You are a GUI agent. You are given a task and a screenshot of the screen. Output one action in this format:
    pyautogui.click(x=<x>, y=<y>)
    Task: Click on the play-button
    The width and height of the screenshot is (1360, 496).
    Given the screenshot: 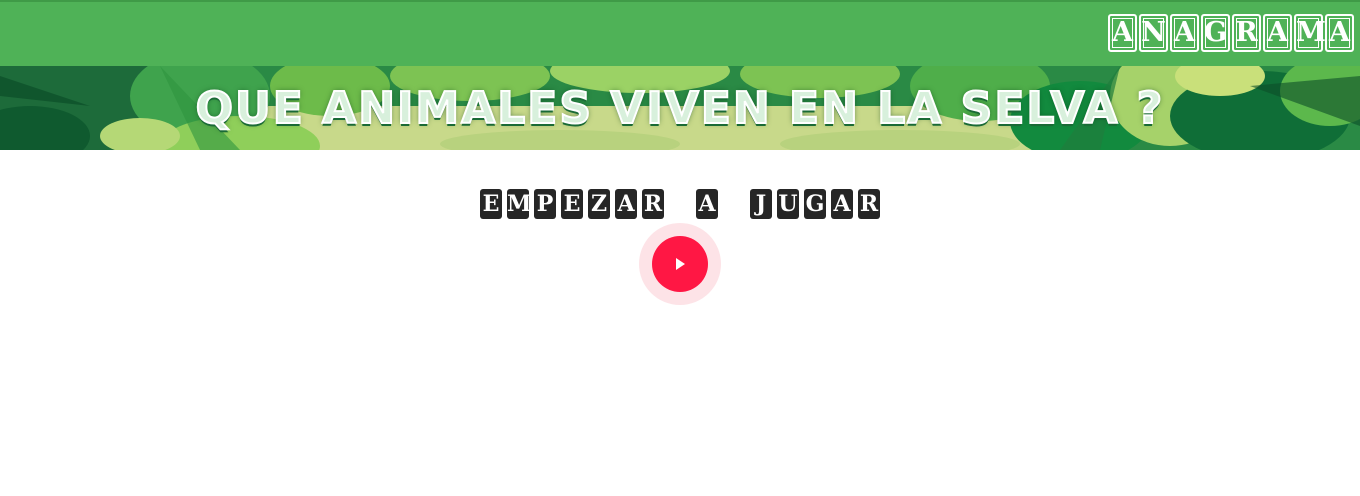 What is the action you would take?
    pyautogui.click(x=680, y=264)
    